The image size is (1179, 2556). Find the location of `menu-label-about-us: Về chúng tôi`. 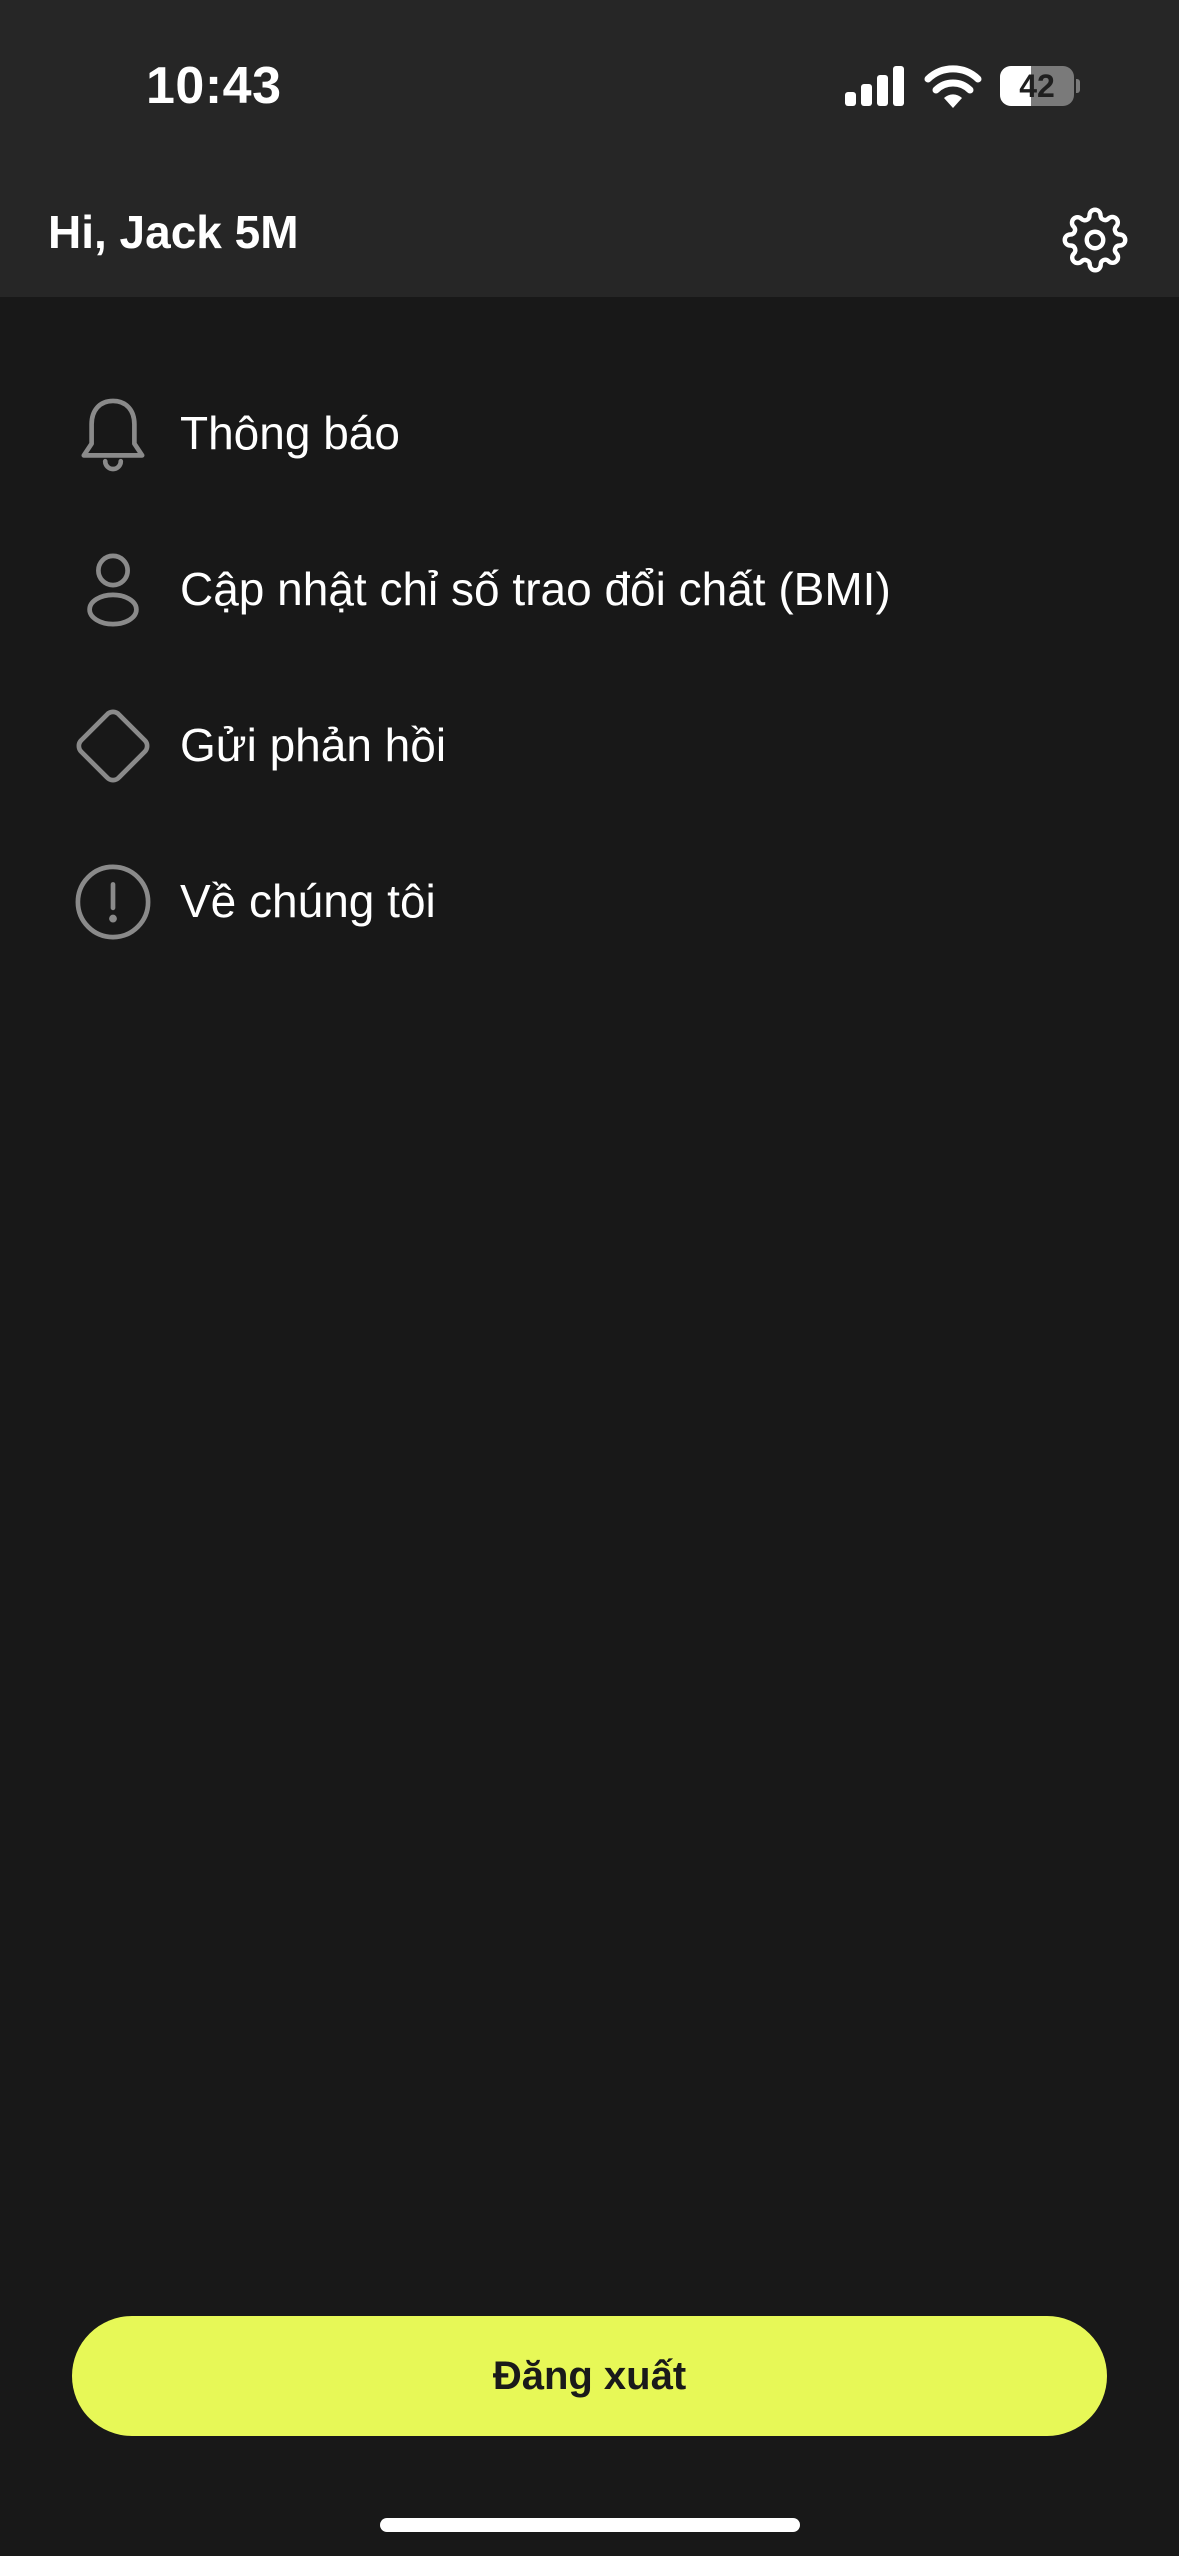

menu-label-about-us: Về chúng tôi is located at coordinates (308, 901).